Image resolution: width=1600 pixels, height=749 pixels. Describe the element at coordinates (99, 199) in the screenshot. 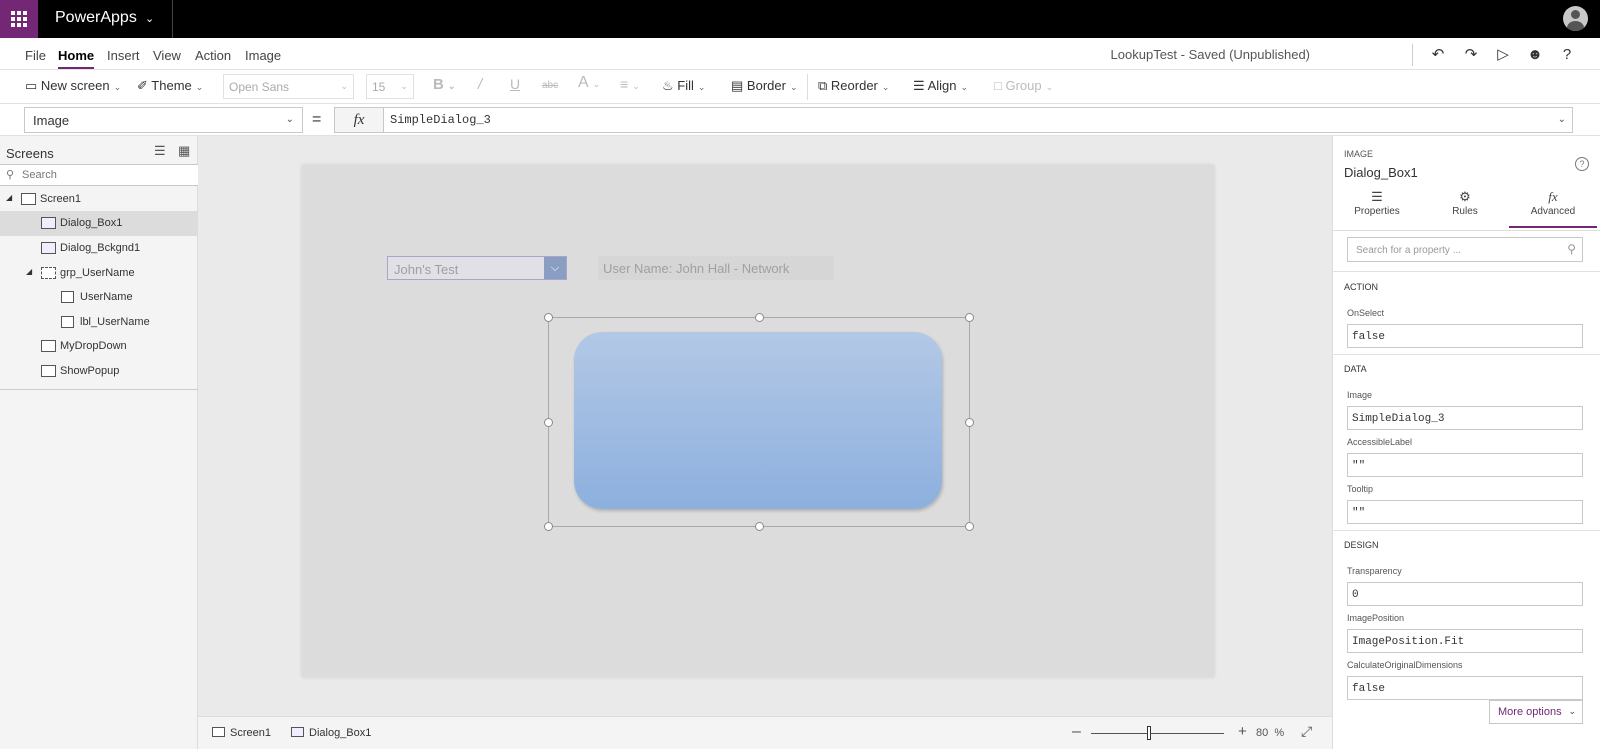

I see `tree-item-screen1: ◢ Screen1` at that location.